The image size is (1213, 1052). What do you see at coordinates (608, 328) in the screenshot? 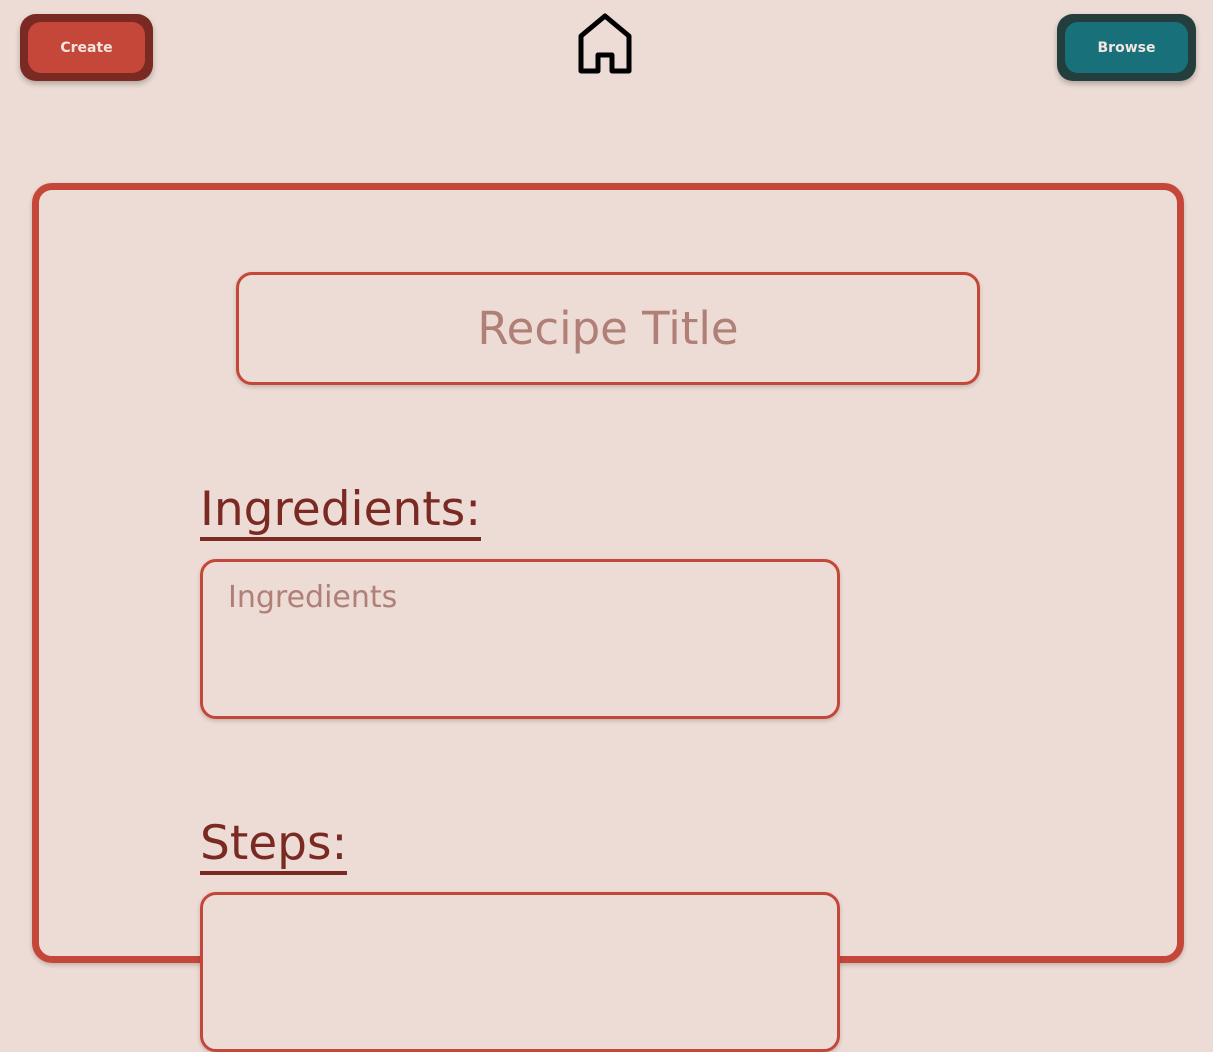
I see `recipe-title-input` at bounding box center [608, 328].